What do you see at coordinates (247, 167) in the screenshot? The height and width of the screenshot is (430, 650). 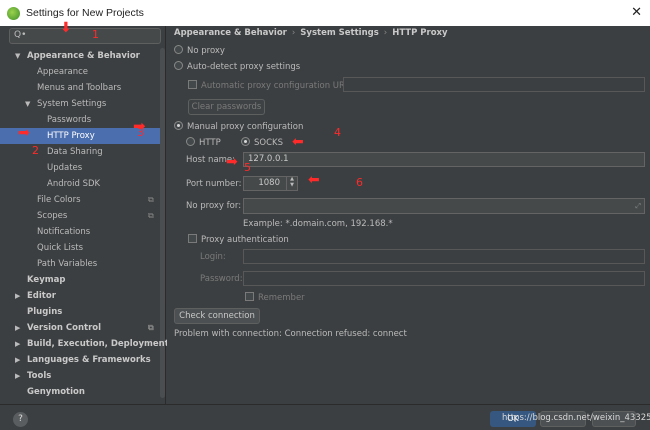 I see `annotation-number: 5` at bounding box center [247, 167].